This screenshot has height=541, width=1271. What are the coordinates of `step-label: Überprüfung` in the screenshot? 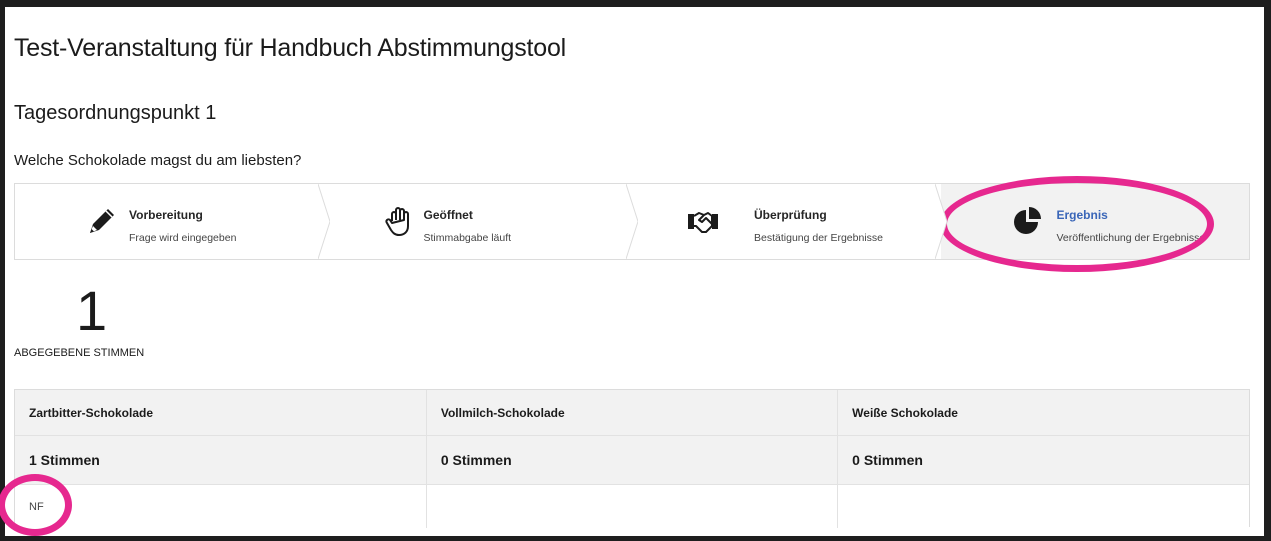 It's located at (790, 215).